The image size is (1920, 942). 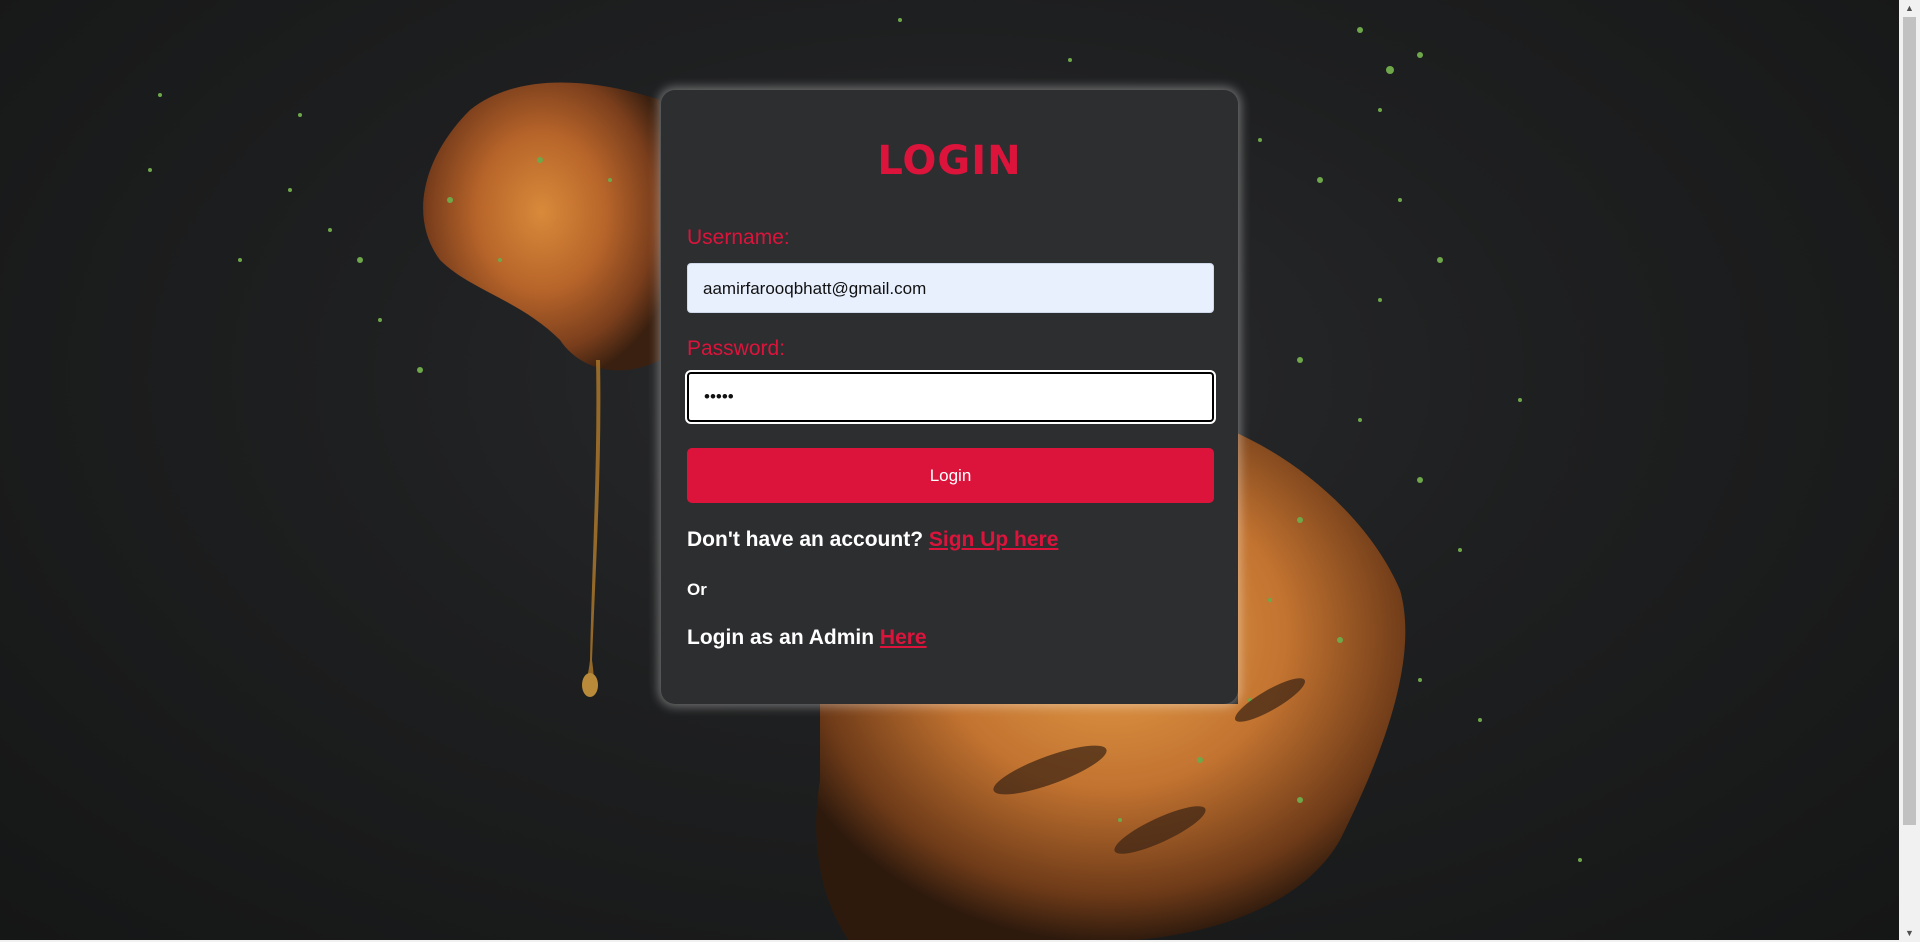 I want to click on scroll-down-arrow-icon: ▼, so click(x=1909, y=933).